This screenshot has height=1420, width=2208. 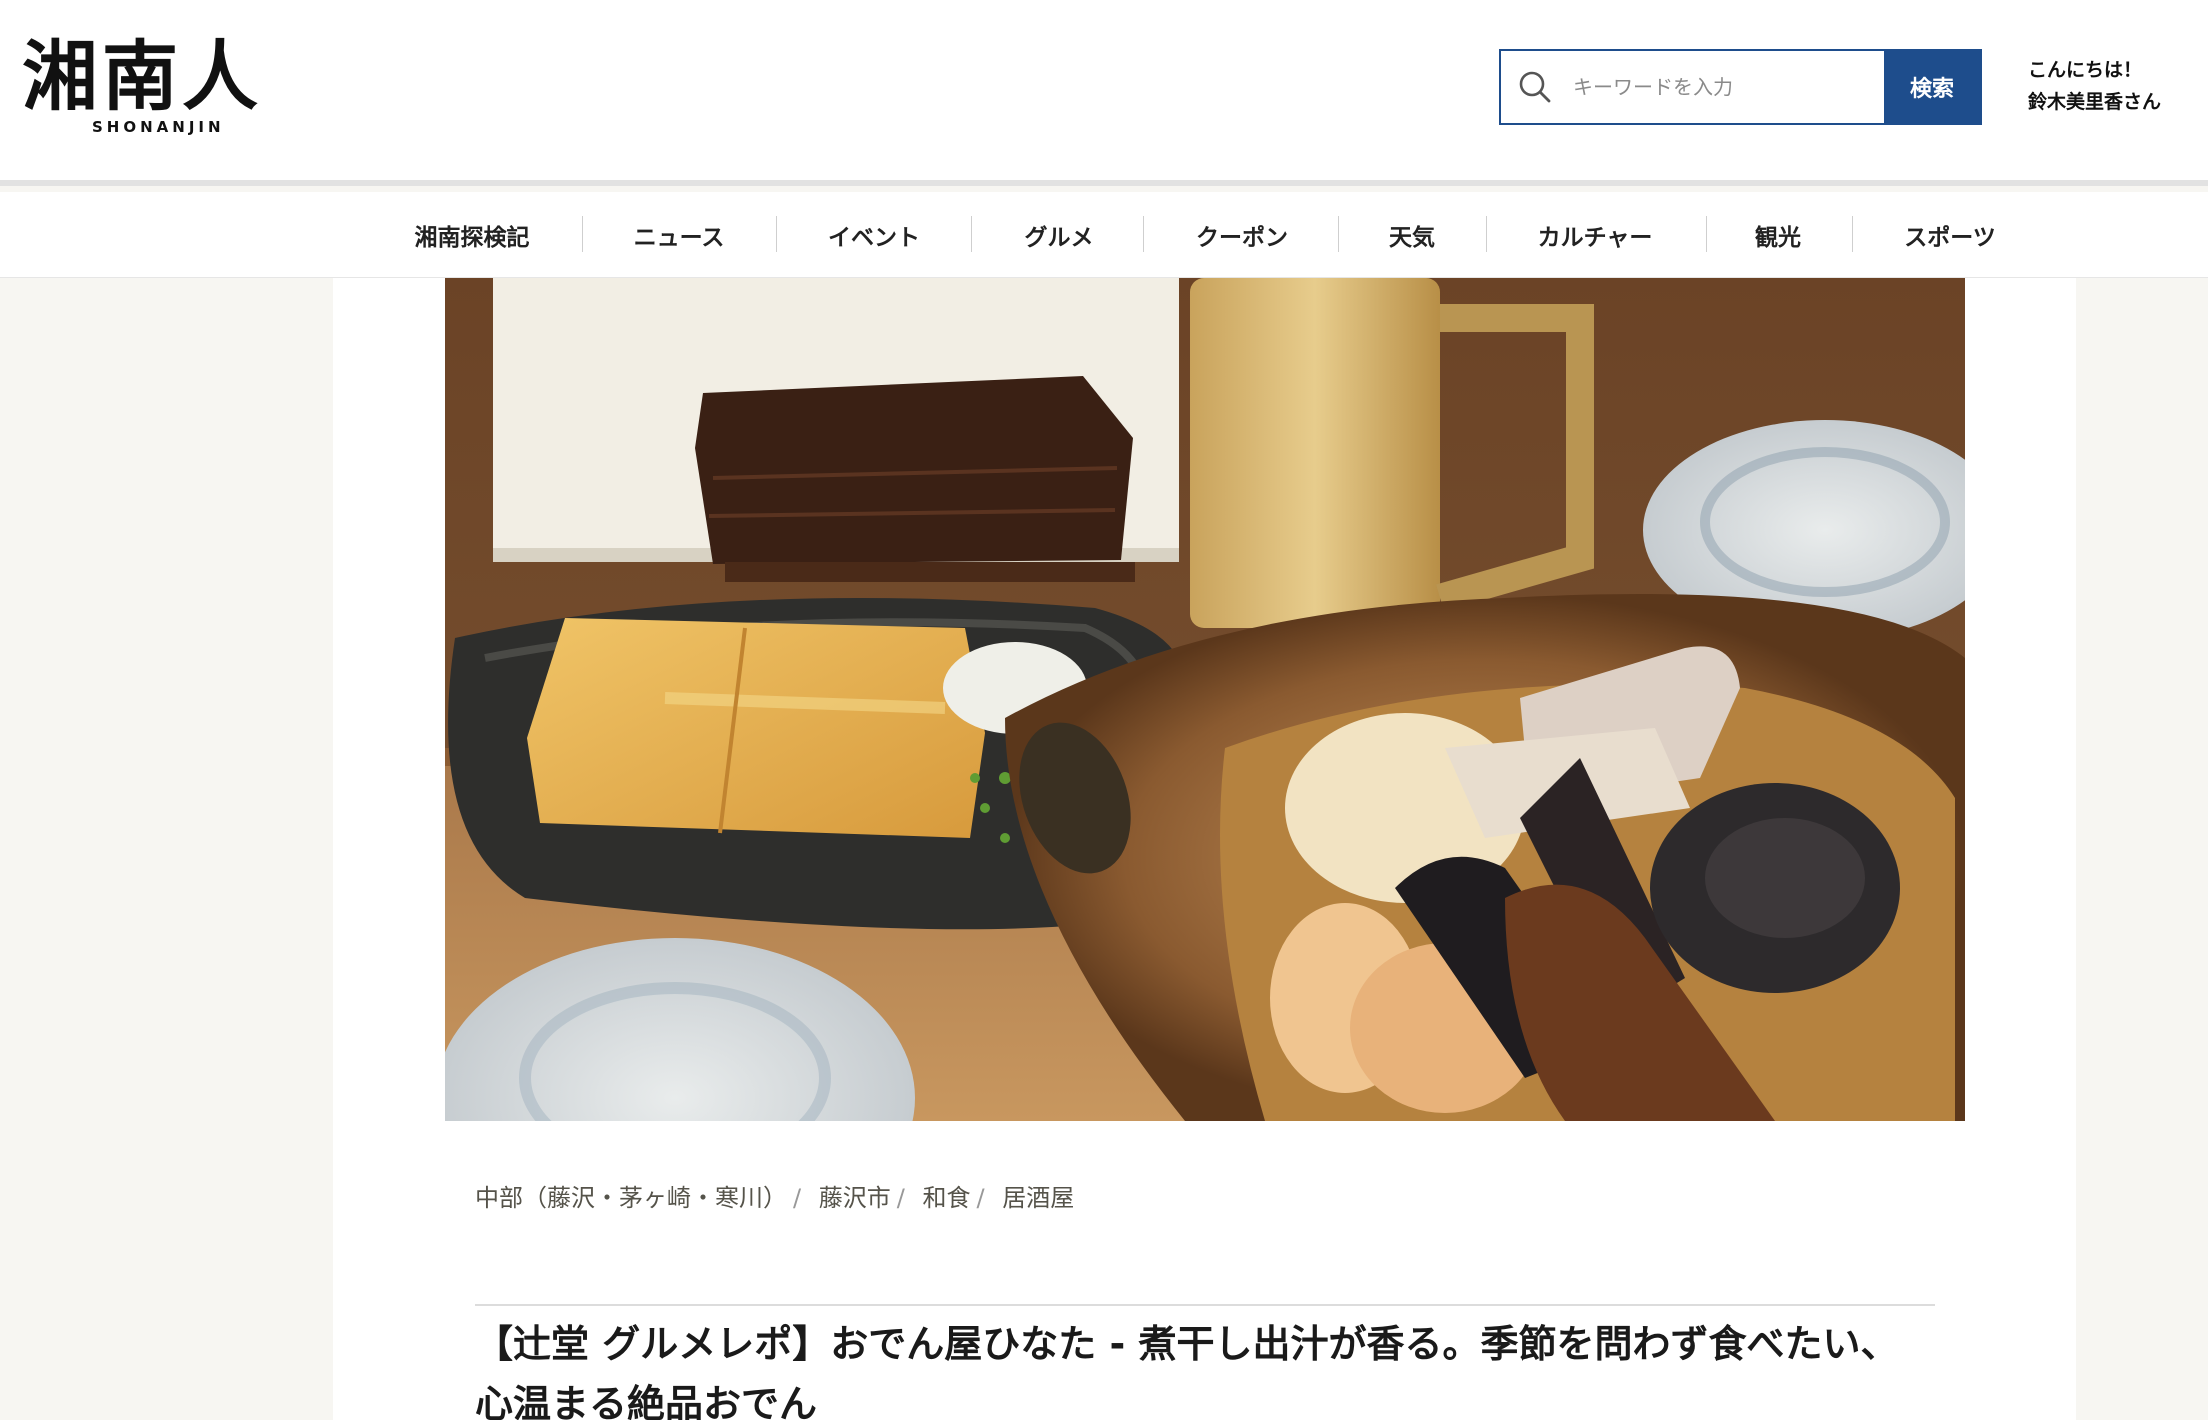 What do you see at coordinates (1412, 235) in the screenshot?
I see `nav-item-weather: 天気` at bounding box center [1412, 235].